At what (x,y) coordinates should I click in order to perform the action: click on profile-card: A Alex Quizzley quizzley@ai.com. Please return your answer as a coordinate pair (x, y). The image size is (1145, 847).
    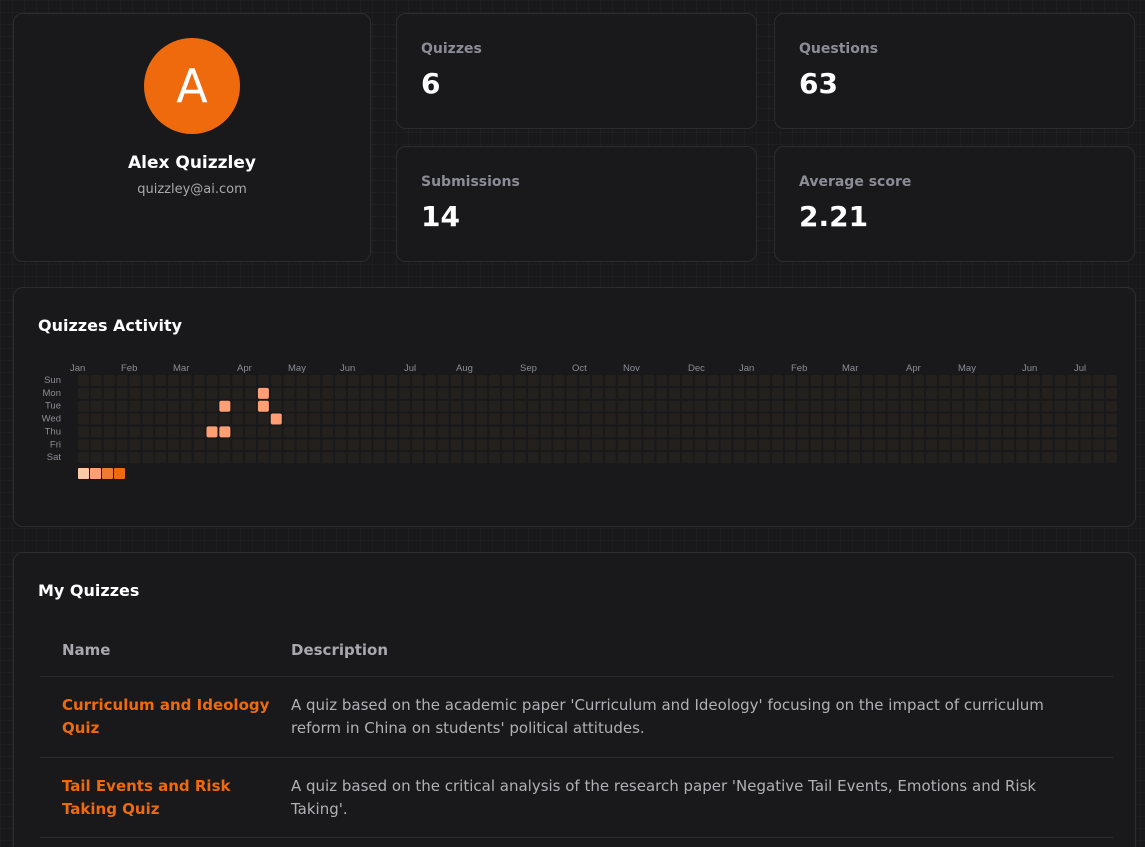
    Looking at the image, I should click on (192, 137).